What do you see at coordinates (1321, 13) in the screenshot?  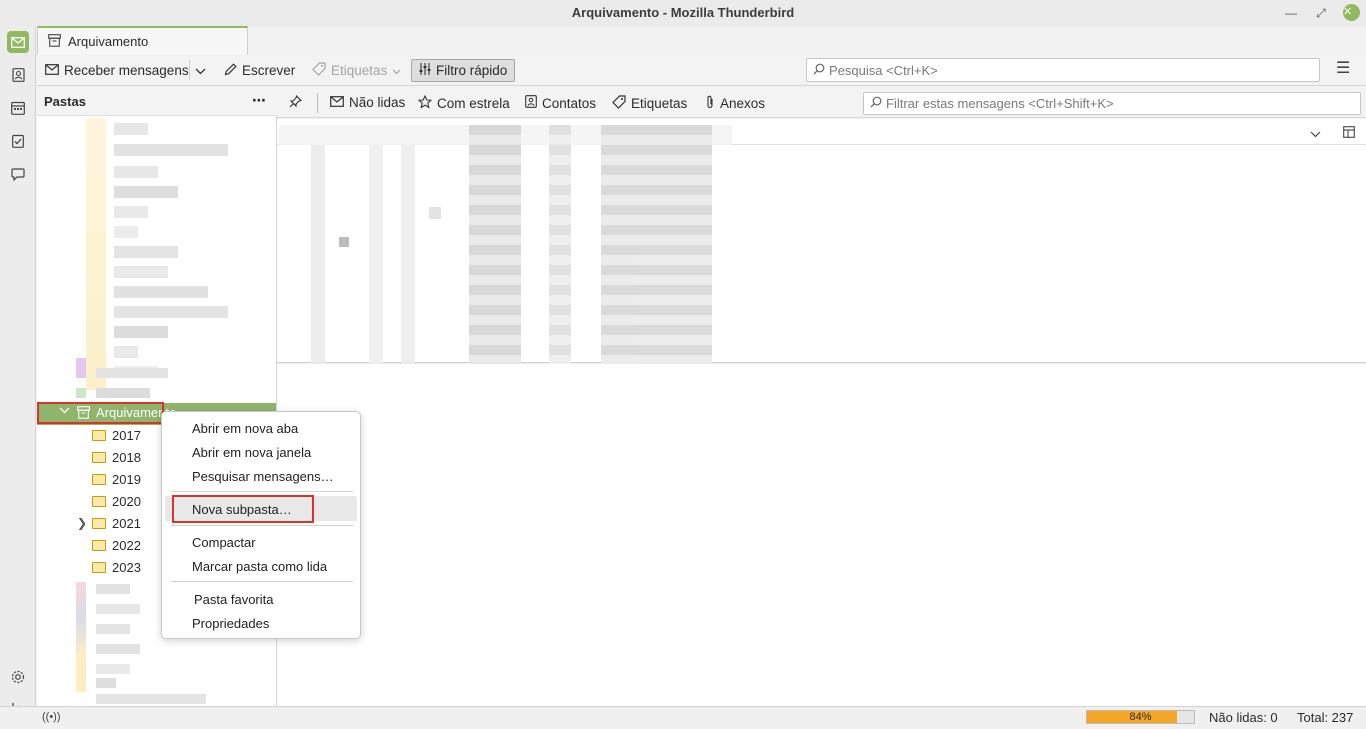 I see `restore-icon: ⤢` at bounding box center [1321, 13].